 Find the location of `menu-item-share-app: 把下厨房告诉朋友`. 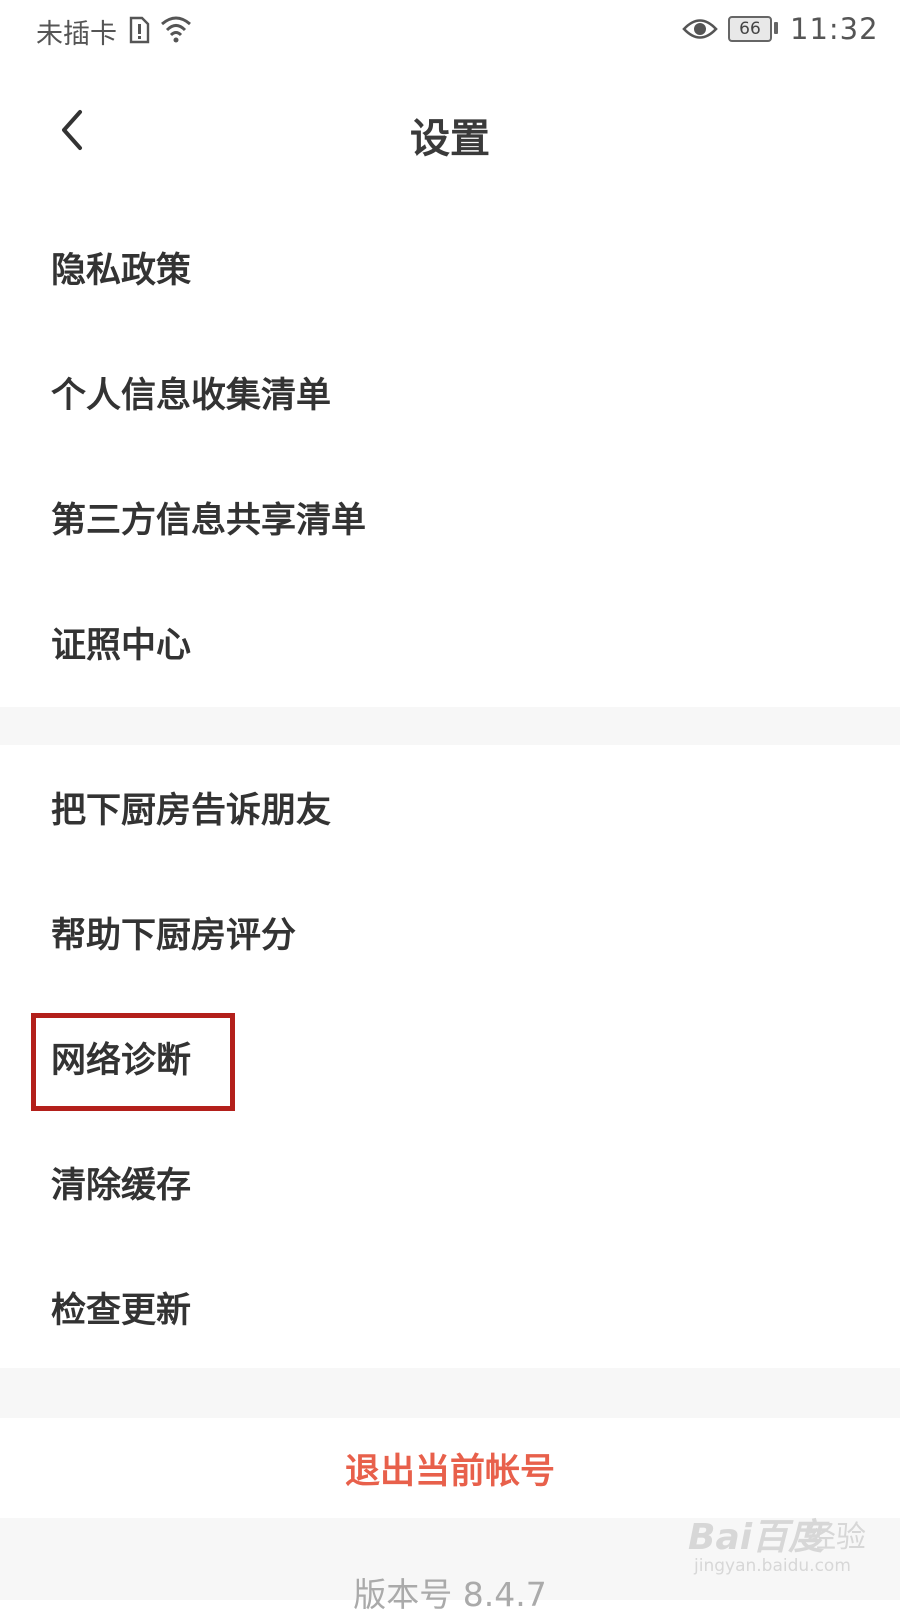

menu-item-share-app: 把下厨房告诉朋友 is located at coordinates (450, 807).